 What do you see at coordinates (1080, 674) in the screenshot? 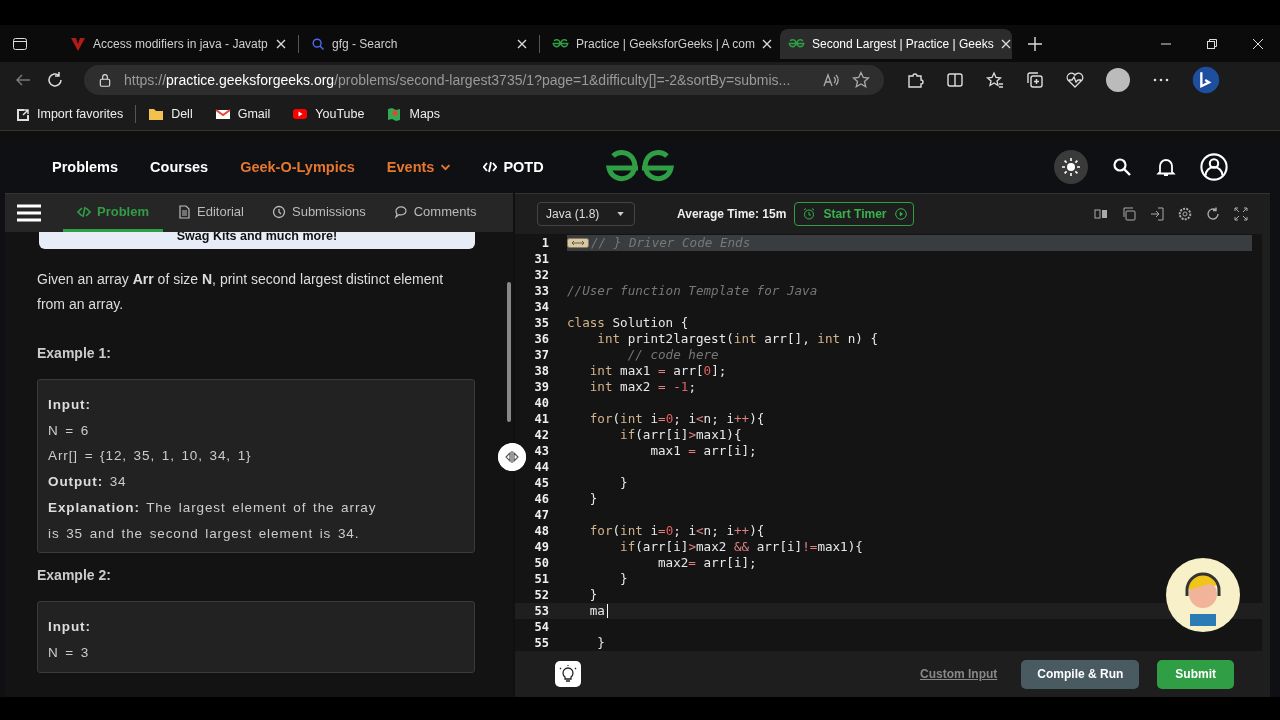
I see `compile-run-button: Compile & Run` at bounding box center [1080, 674].